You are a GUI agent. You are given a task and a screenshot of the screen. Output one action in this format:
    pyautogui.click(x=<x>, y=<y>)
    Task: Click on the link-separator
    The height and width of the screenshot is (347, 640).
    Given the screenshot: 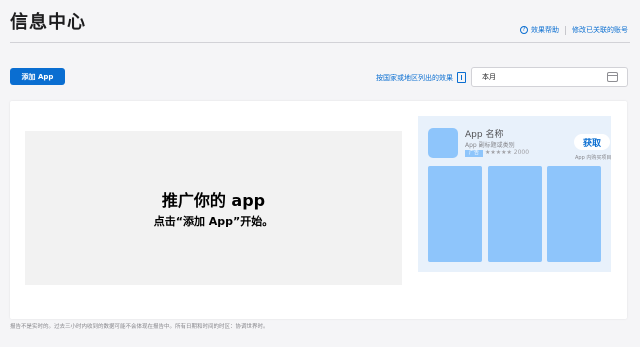 What is the action you would take?
    pyautogui.click(x=565, y=30)
    